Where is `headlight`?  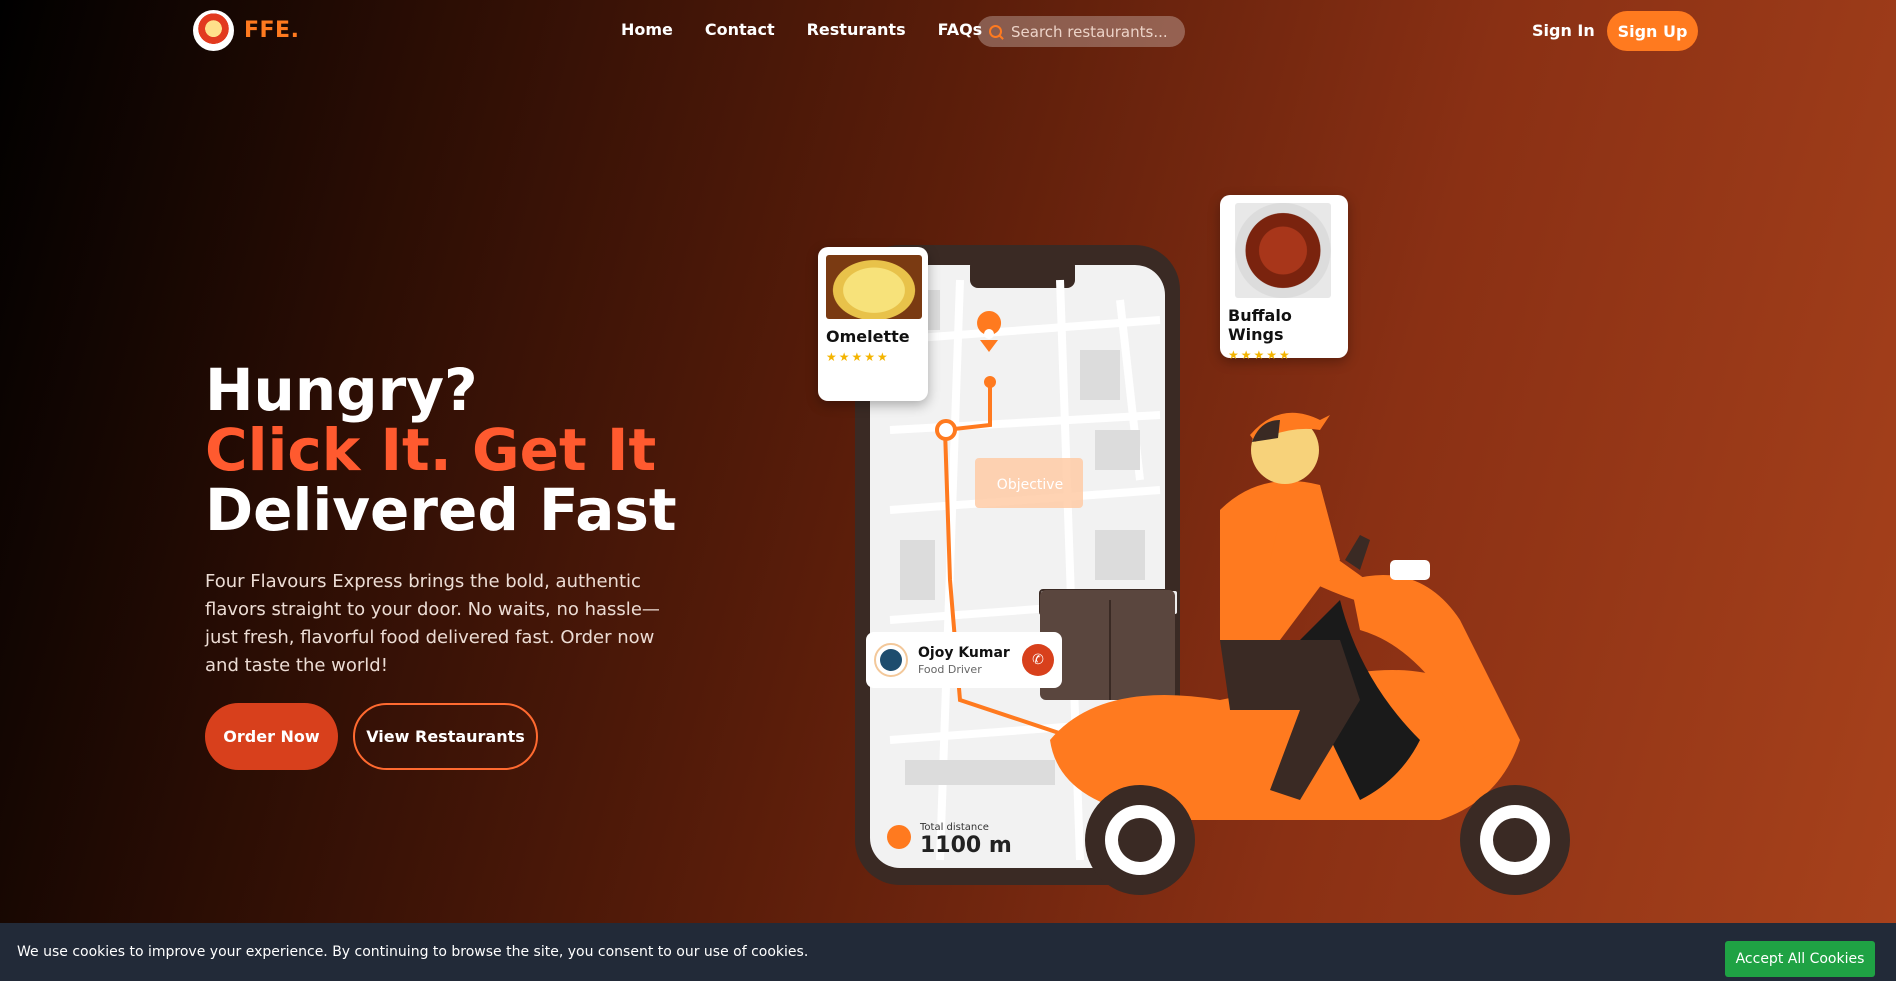
headlight is located at coordinates (1410, 570).